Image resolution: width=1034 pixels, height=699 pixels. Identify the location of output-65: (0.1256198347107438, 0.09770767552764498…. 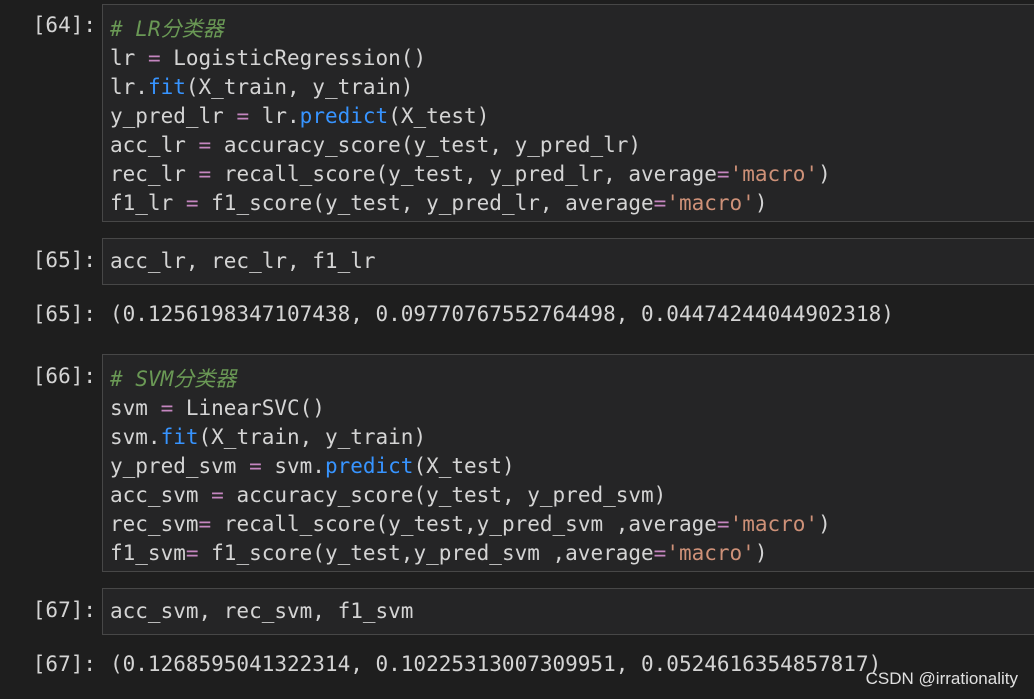
(502, 314).